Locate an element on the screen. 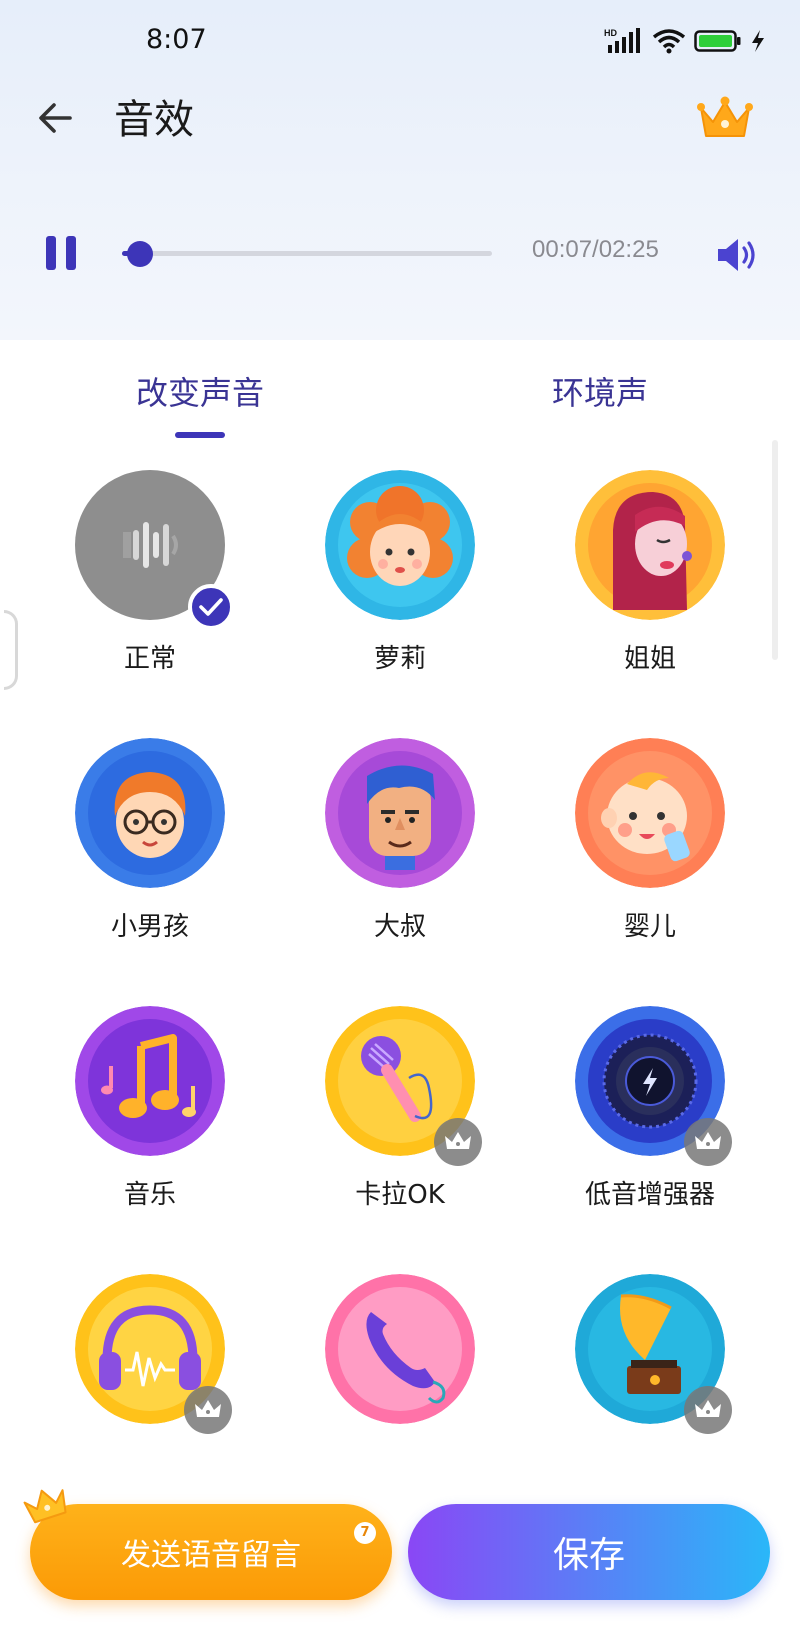  tab-change-voice: 改变声音 is located at coordinates (200, 391).